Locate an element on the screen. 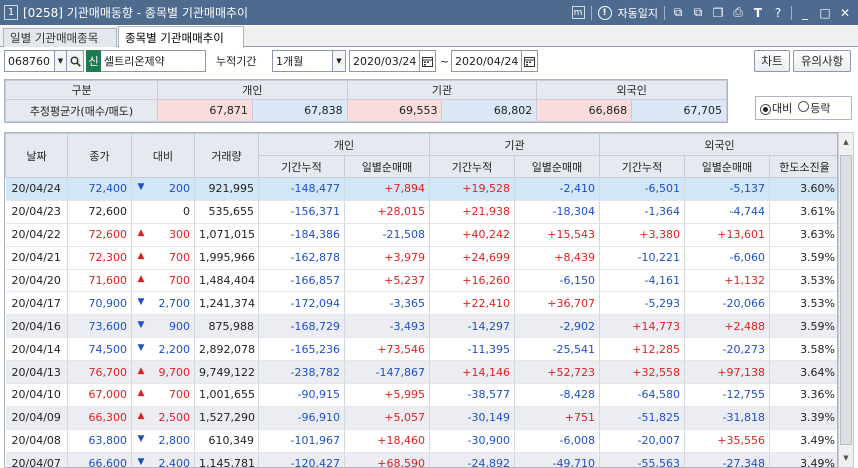 The image size is (858, 468). cell-limit-ratio: 3.59% is located at coordinates (803, 258).